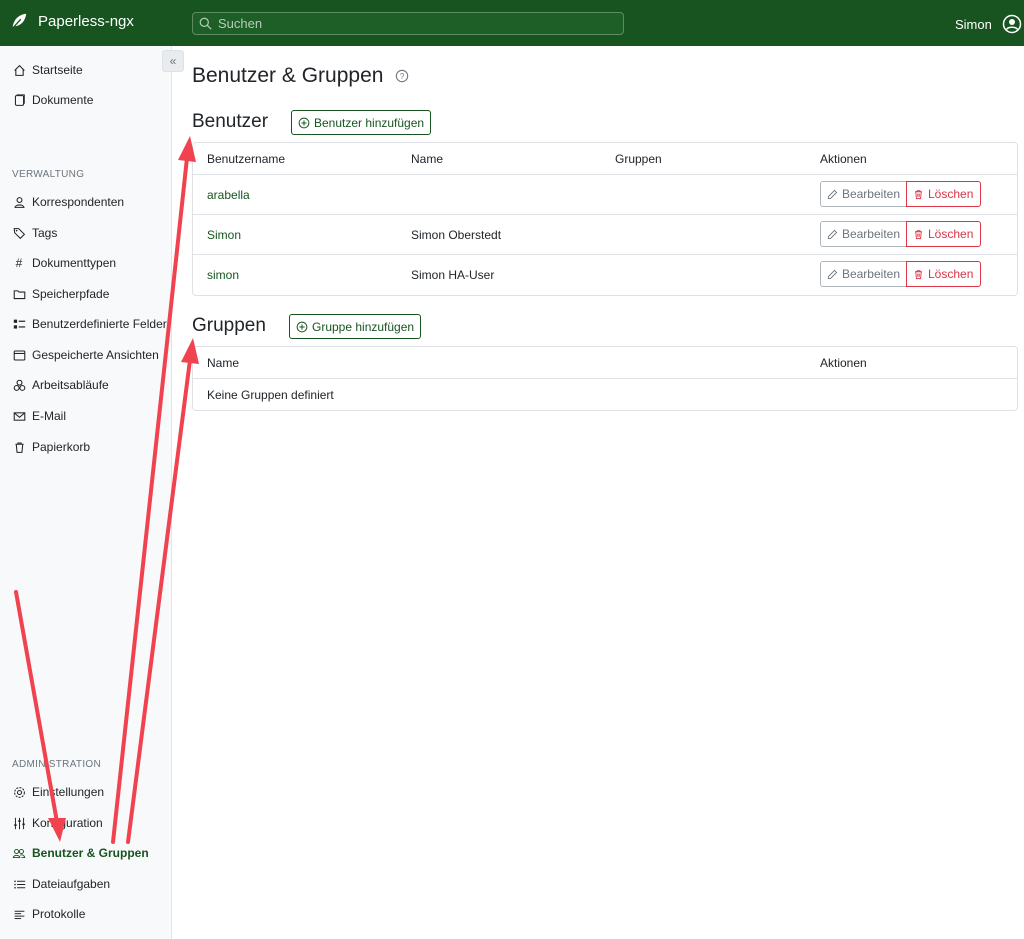 The height and width of the screenshot is (939, 1024). What do you see at coordinates (57, 70) in the screenshot?
I see `sidebar-item-label: Startseite` at bounding box center [57, 70].